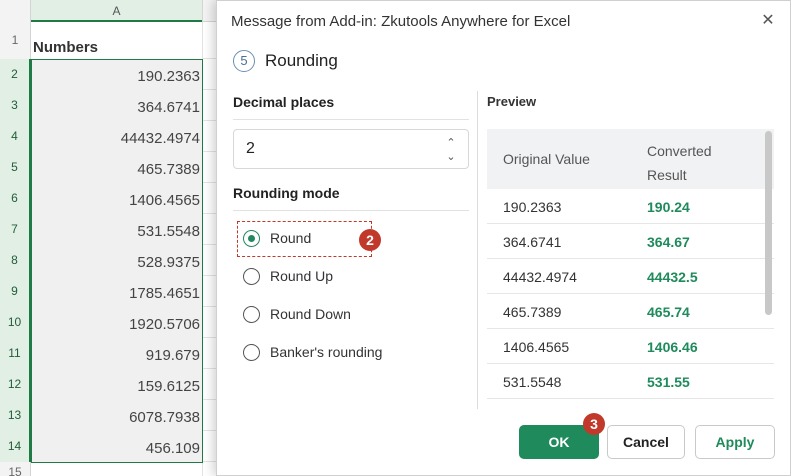  Describe the element at coordinates (15, 74) in the screenshot. I see `row-number: 2` at that location.